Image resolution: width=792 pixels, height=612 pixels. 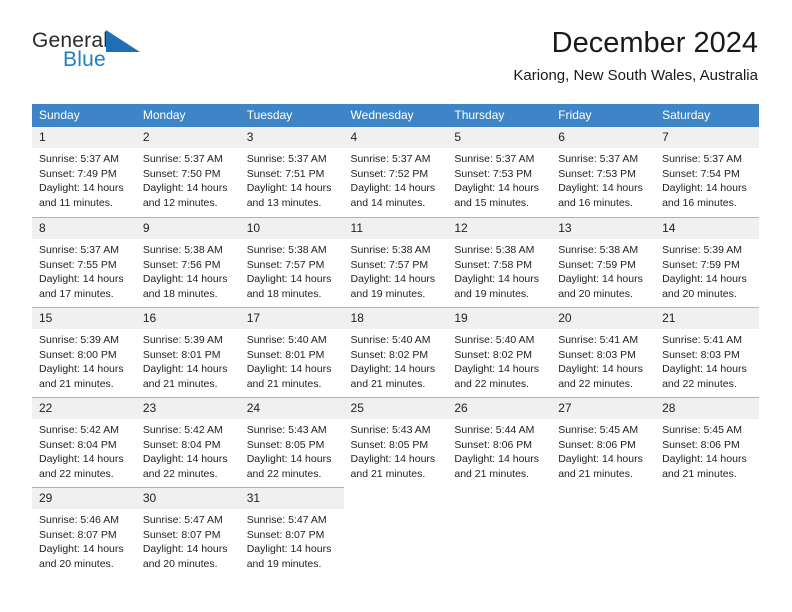 I want to click on day-number: 18, so click(x=395, y=318).